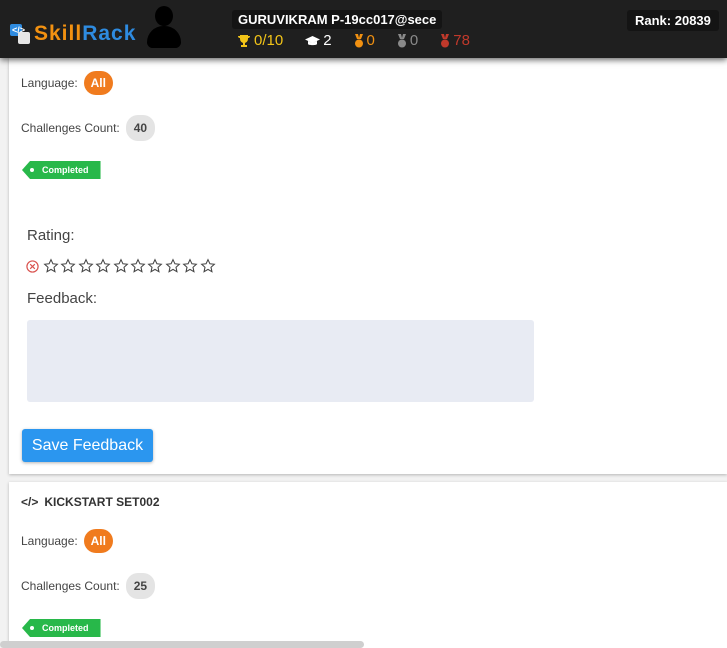  I want to click on graduation-cap-icon, so click(313, 40).